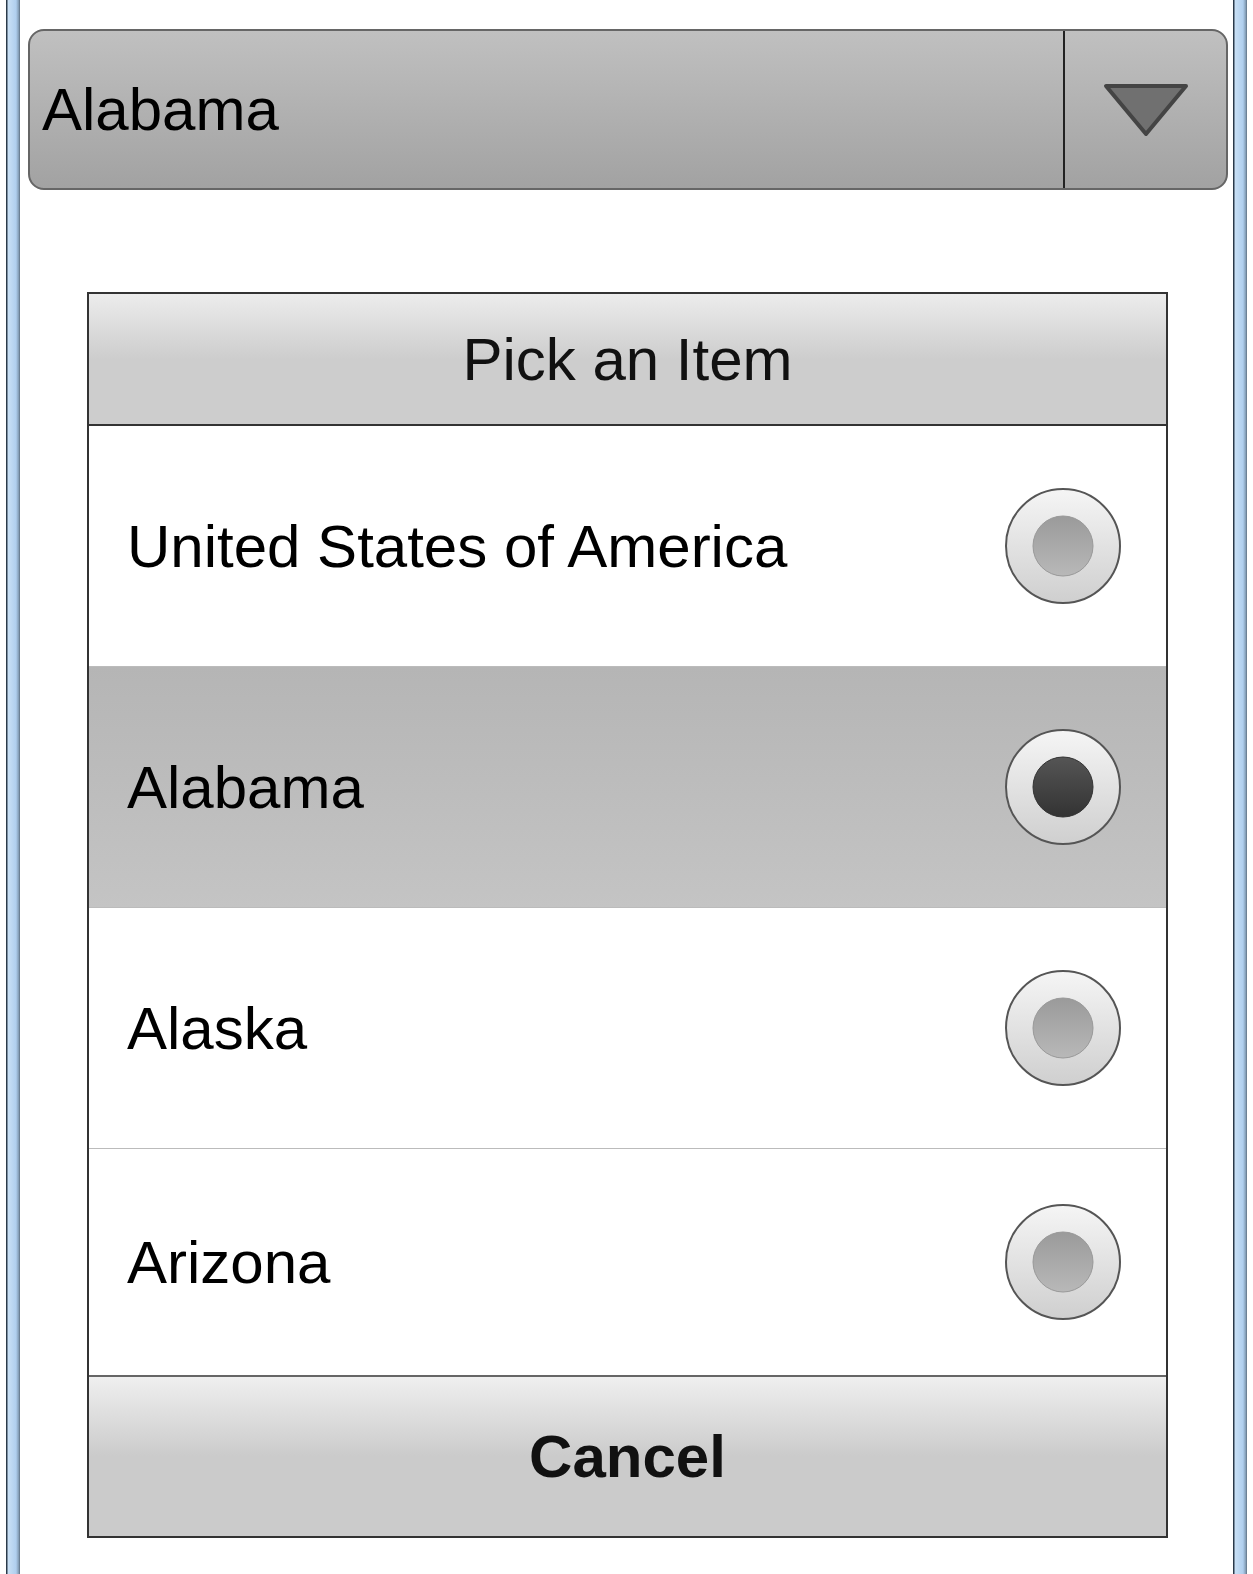  What do you see at coordinates (627, 787) in the screenshot?
I see `list-item: Alabama` at bounding box center [627, 787].